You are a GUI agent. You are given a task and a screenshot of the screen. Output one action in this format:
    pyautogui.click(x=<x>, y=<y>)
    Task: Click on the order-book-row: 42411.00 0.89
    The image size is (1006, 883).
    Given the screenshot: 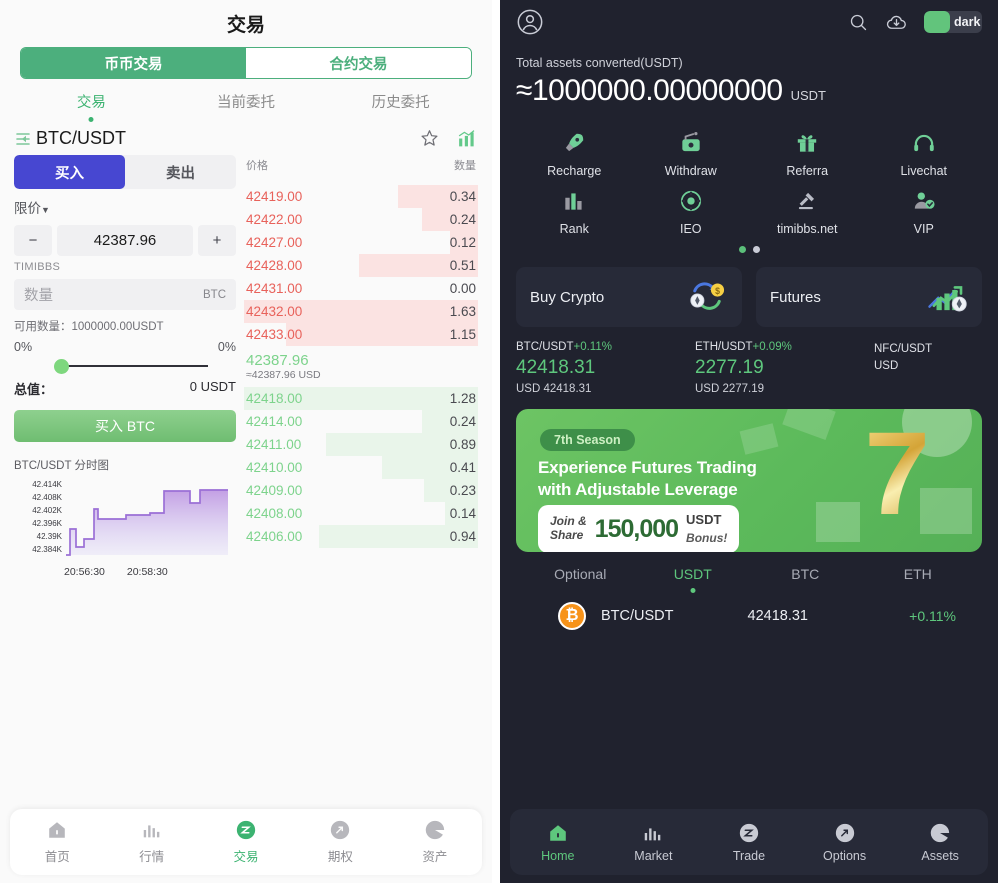 What is the action you would take?
    pyautogui.click(x=361, y=445)
    